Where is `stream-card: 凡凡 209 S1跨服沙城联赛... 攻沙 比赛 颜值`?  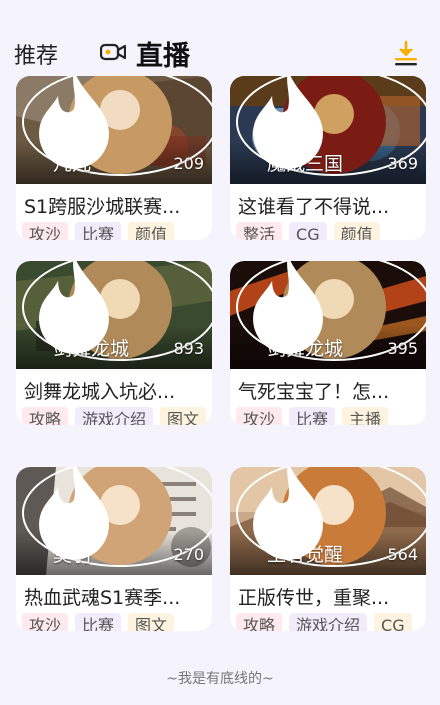
stream-card: 凡凡 209 S1跨服沙城联赛... 攻沙 比赛 颜值 is located at coordinates (114, 158).